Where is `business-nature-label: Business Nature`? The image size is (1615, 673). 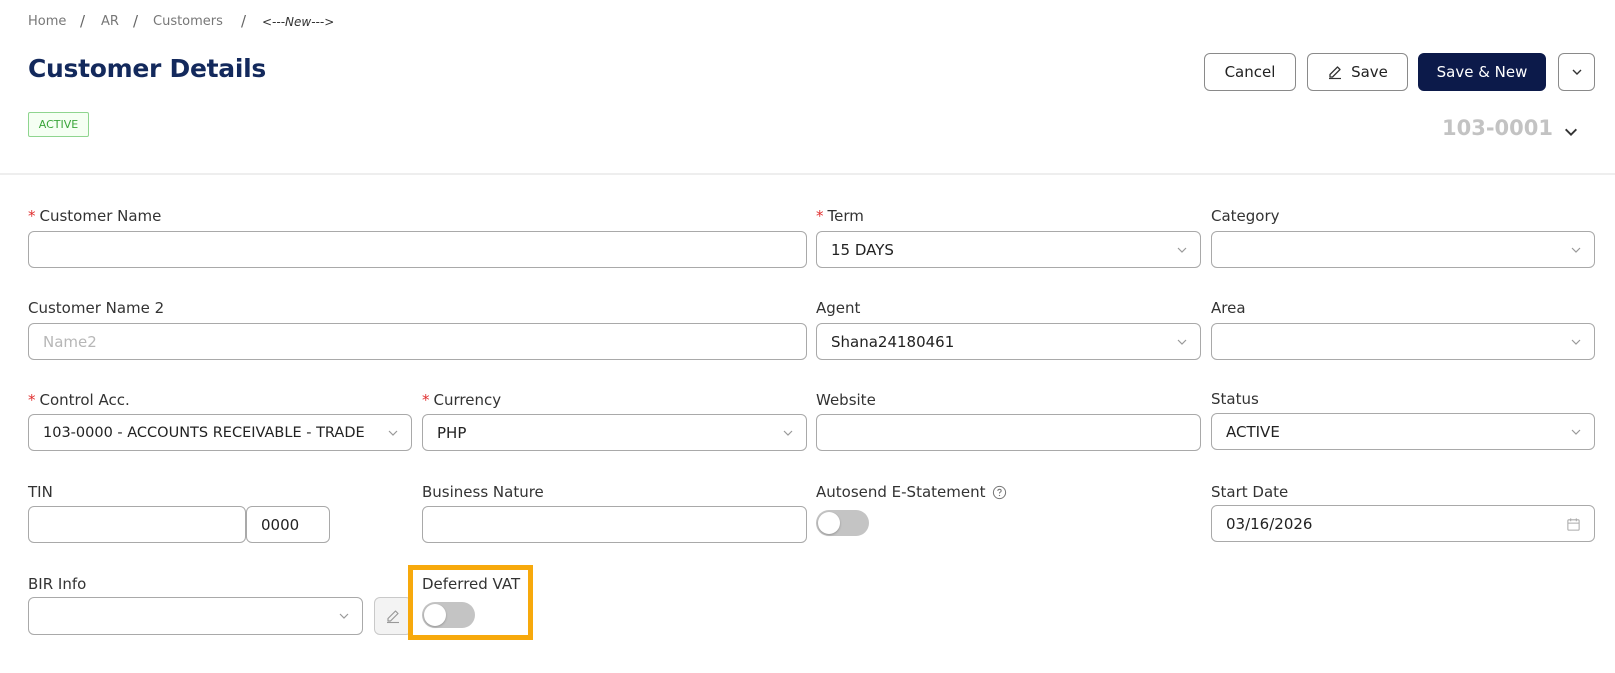
business-nature-label: Business Nature is located at coordinates (483, 492).